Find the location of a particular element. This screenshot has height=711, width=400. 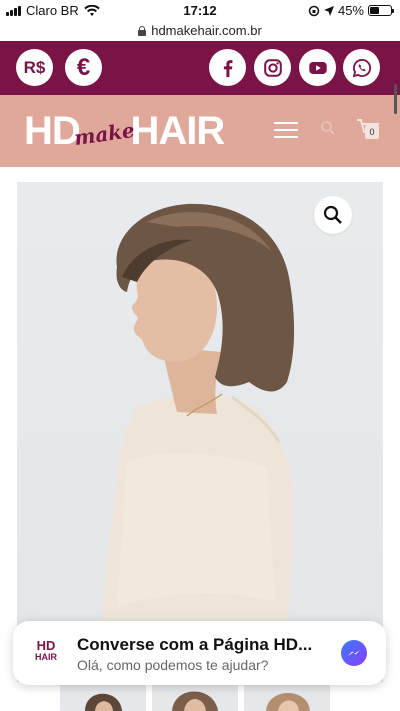

youtube-button is located at coordinates (317, 67).